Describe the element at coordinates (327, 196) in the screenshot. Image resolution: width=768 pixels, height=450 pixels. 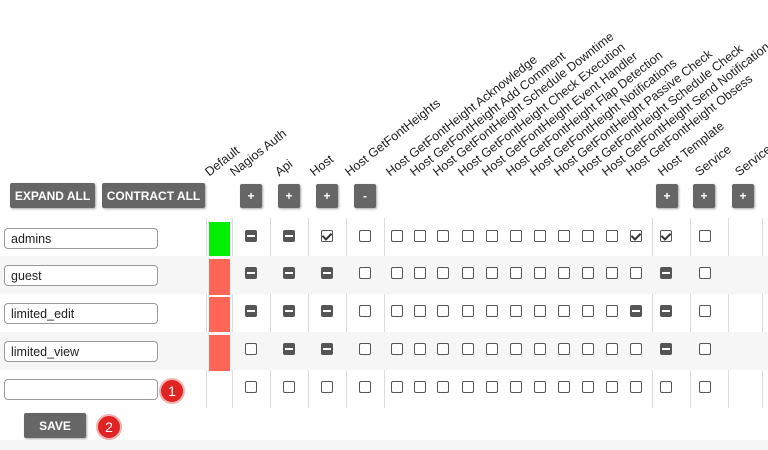
I see `expand-host-button: +` at that location.